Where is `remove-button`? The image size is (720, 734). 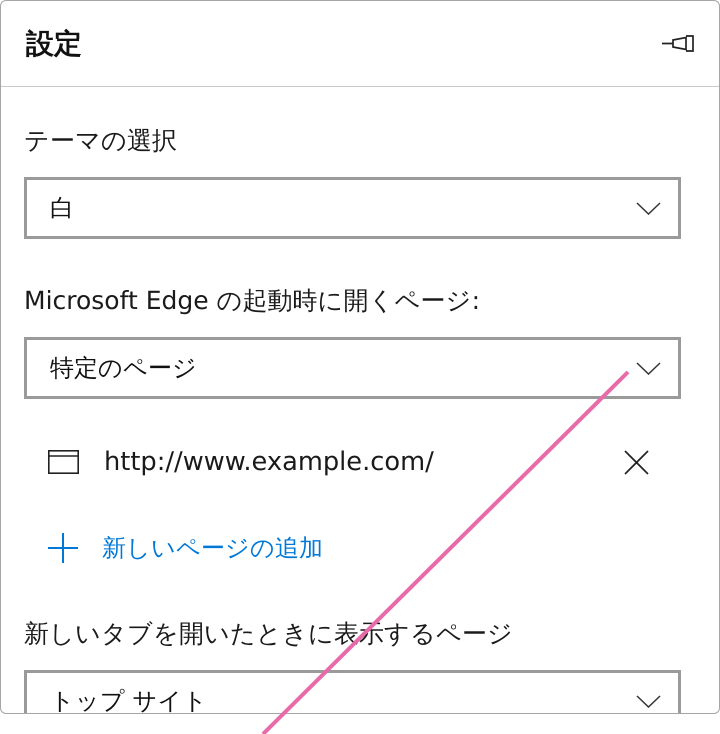
remove-button is located at coordinates (636, 462).